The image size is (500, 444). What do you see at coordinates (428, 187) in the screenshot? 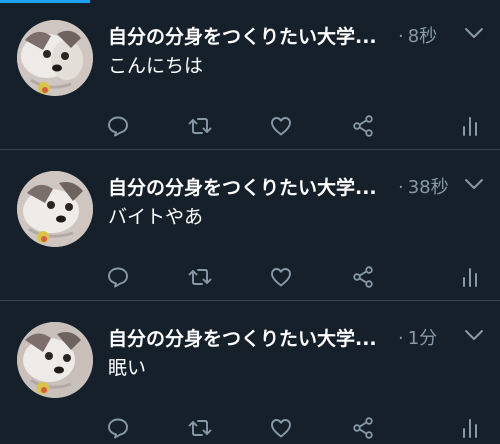
I see `tweet-time-label: 38秒` at bounding box center [428, 187].